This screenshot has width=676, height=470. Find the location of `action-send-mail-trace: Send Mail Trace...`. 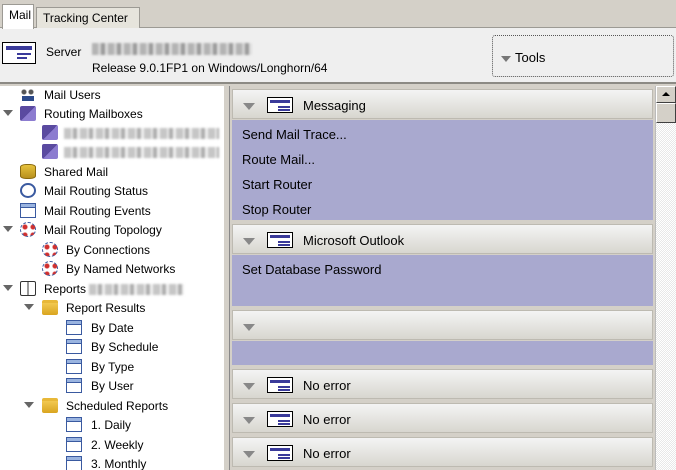

action-send-mail-trace: Send Mail Trace... is located at coordinates (294, 134).